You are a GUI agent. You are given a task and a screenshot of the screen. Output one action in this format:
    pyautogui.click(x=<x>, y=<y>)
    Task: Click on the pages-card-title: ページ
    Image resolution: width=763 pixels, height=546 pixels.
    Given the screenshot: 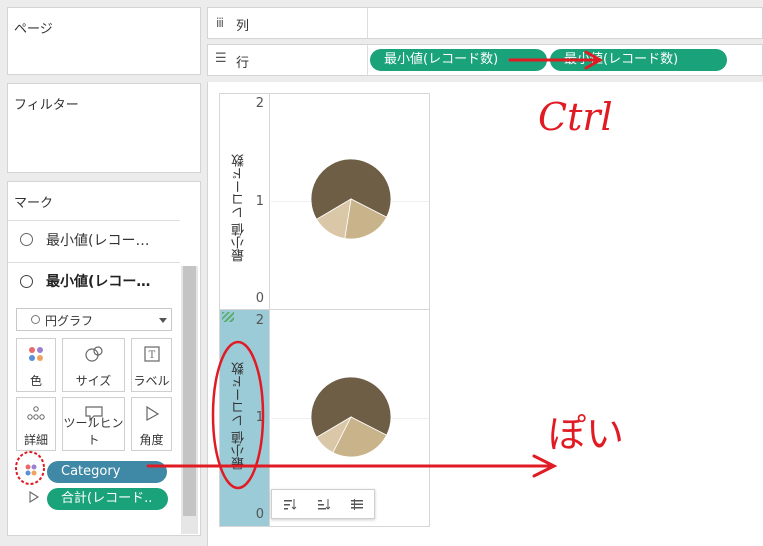 What is the action you would take?
    pyautogui.click(x=33, y=29)
    